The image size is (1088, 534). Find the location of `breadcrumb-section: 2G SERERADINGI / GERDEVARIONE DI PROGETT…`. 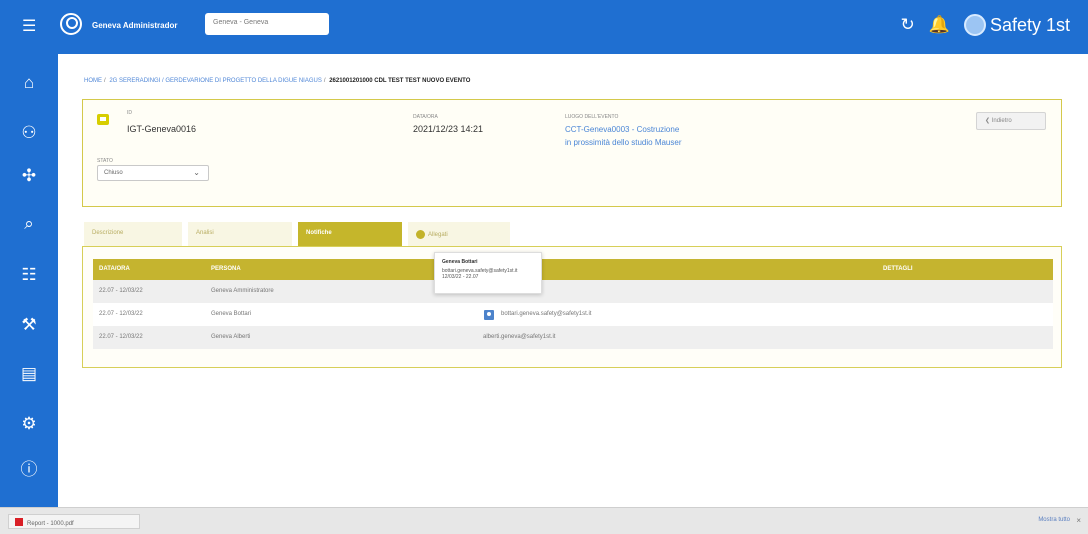

breadcrumb-section: 2G SERERADINGI / GERDEVARIONE DI PROGETT… is located at coordinates (215, 81).